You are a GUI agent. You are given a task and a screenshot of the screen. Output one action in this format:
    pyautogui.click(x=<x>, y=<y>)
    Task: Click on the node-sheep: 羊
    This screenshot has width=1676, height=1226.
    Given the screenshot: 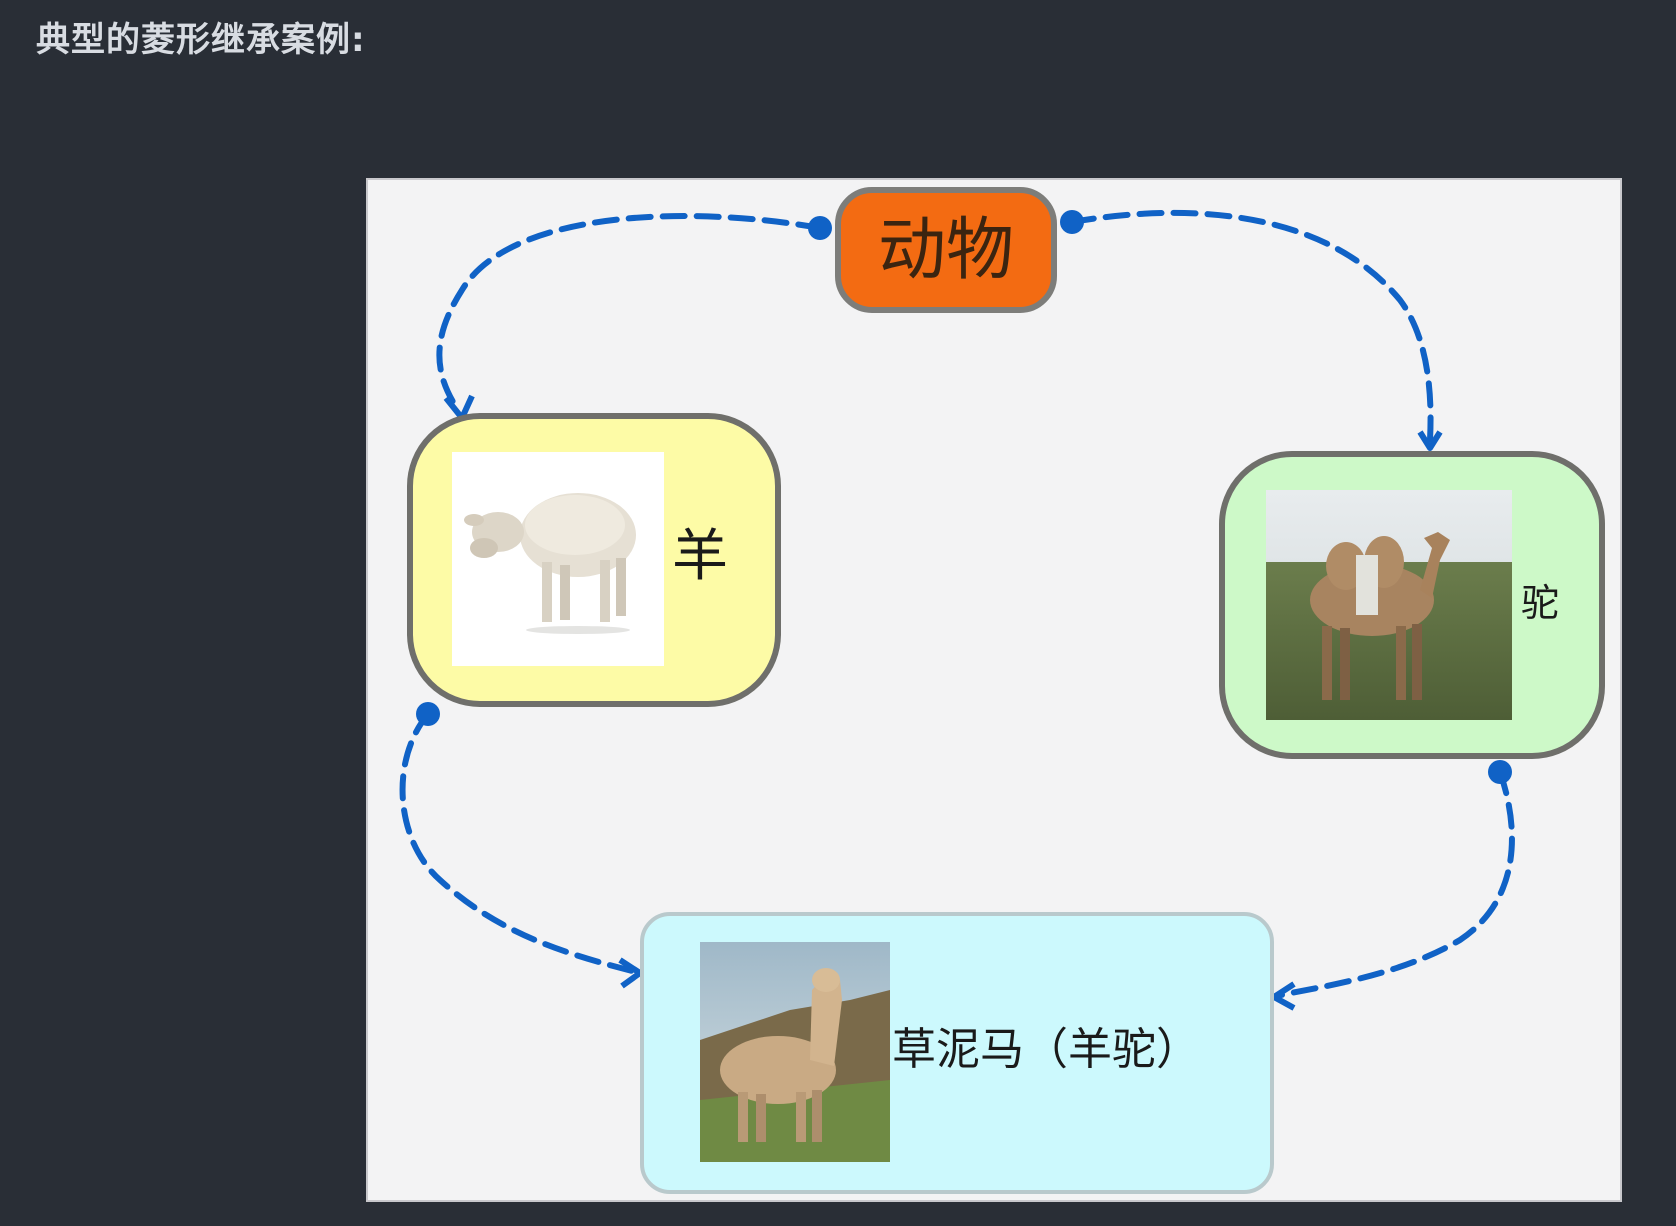 What is the action you would take?
    pyautogui.click(x=594, y=560)
    